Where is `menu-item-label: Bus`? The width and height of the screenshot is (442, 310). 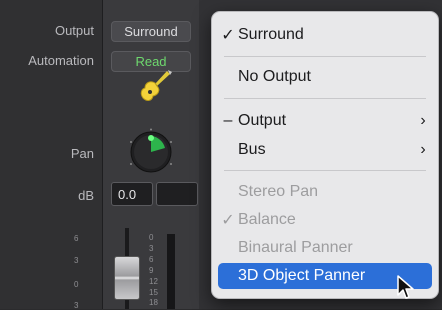
menu-item-label: Bus is located at coordinates (252, 149).